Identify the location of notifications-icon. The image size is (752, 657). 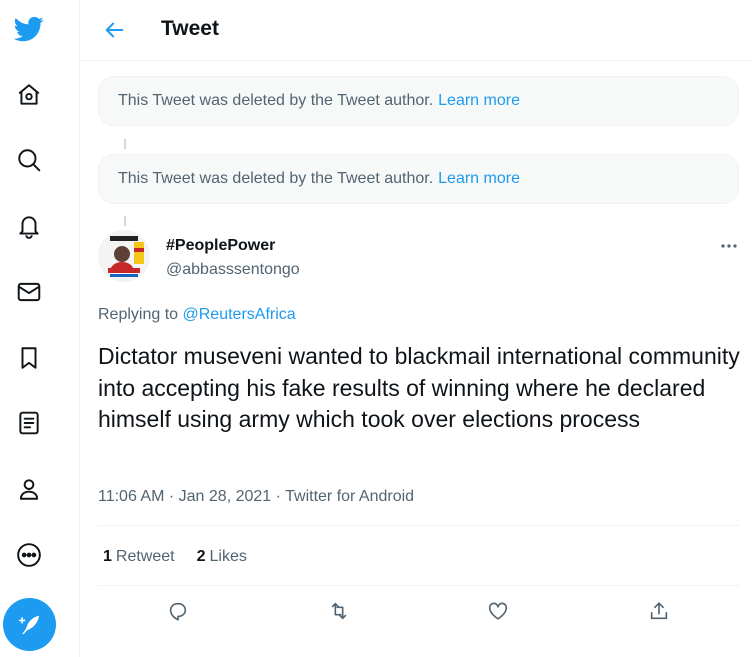
(29, 226).